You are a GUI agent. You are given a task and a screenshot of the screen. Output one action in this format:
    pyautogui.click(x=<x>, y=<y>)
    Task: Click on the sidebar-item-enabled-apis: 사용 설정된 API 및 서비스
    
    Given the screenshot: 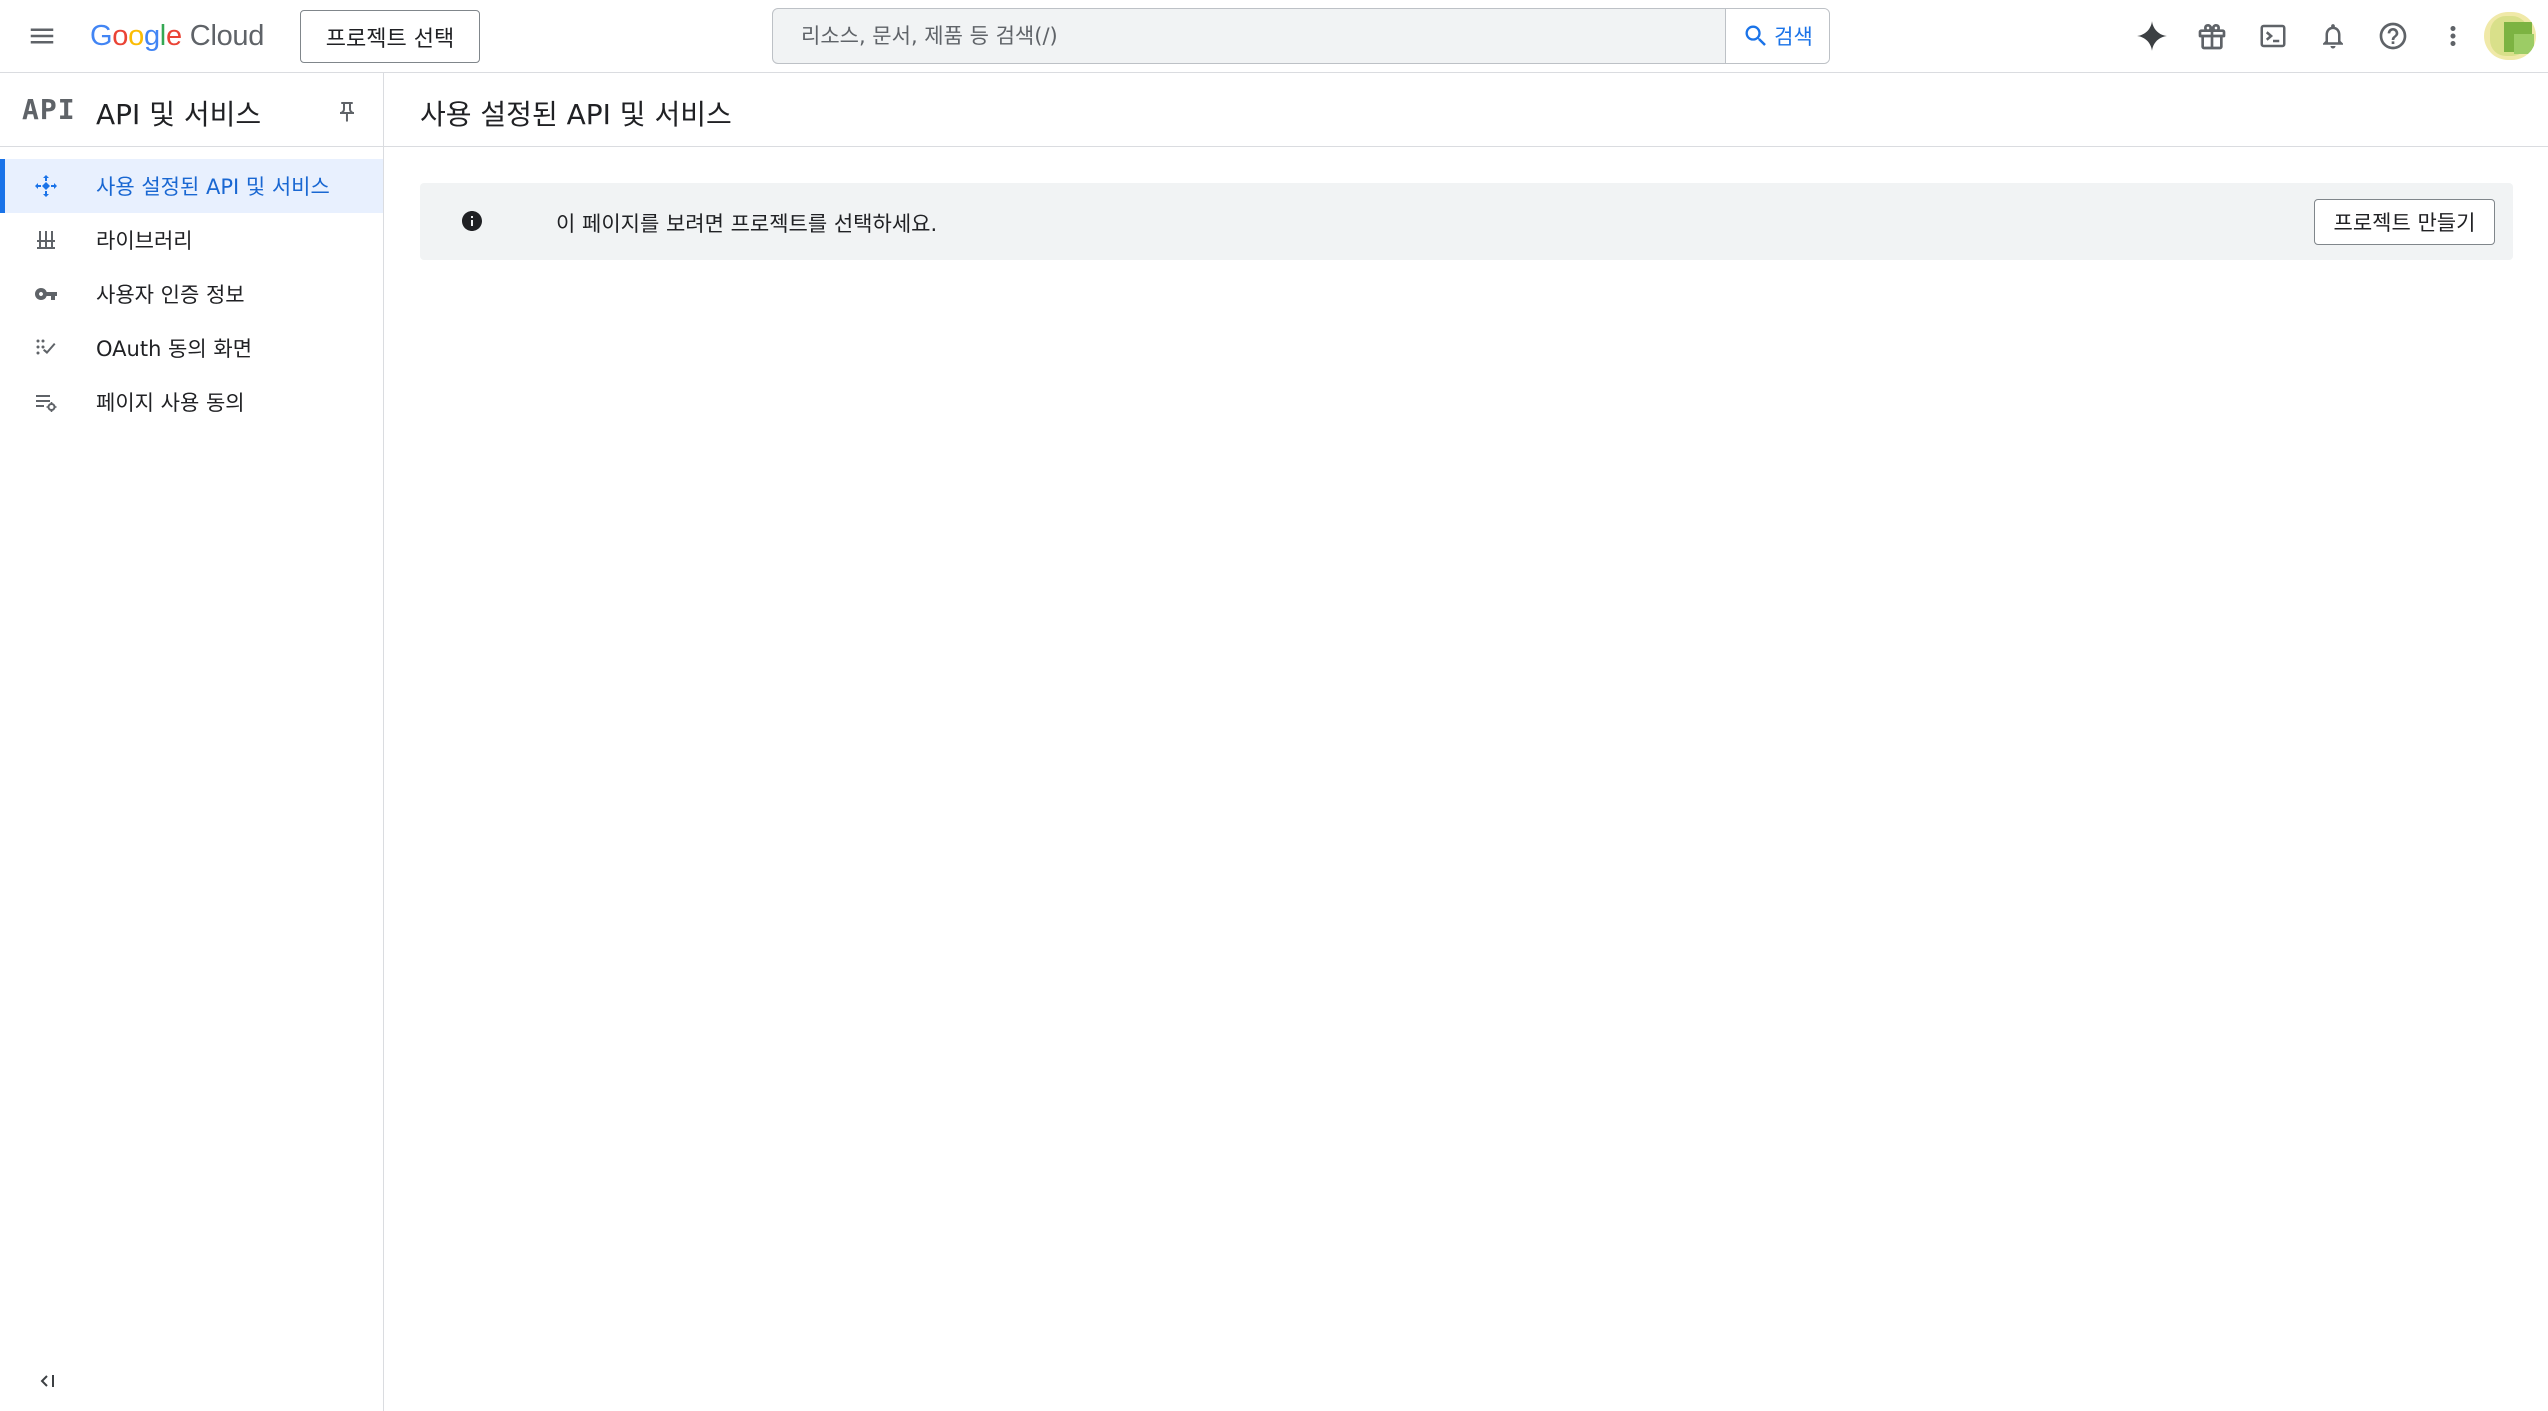 What is the action you would take?
    pyautogui.click(x=191, y=186)
    